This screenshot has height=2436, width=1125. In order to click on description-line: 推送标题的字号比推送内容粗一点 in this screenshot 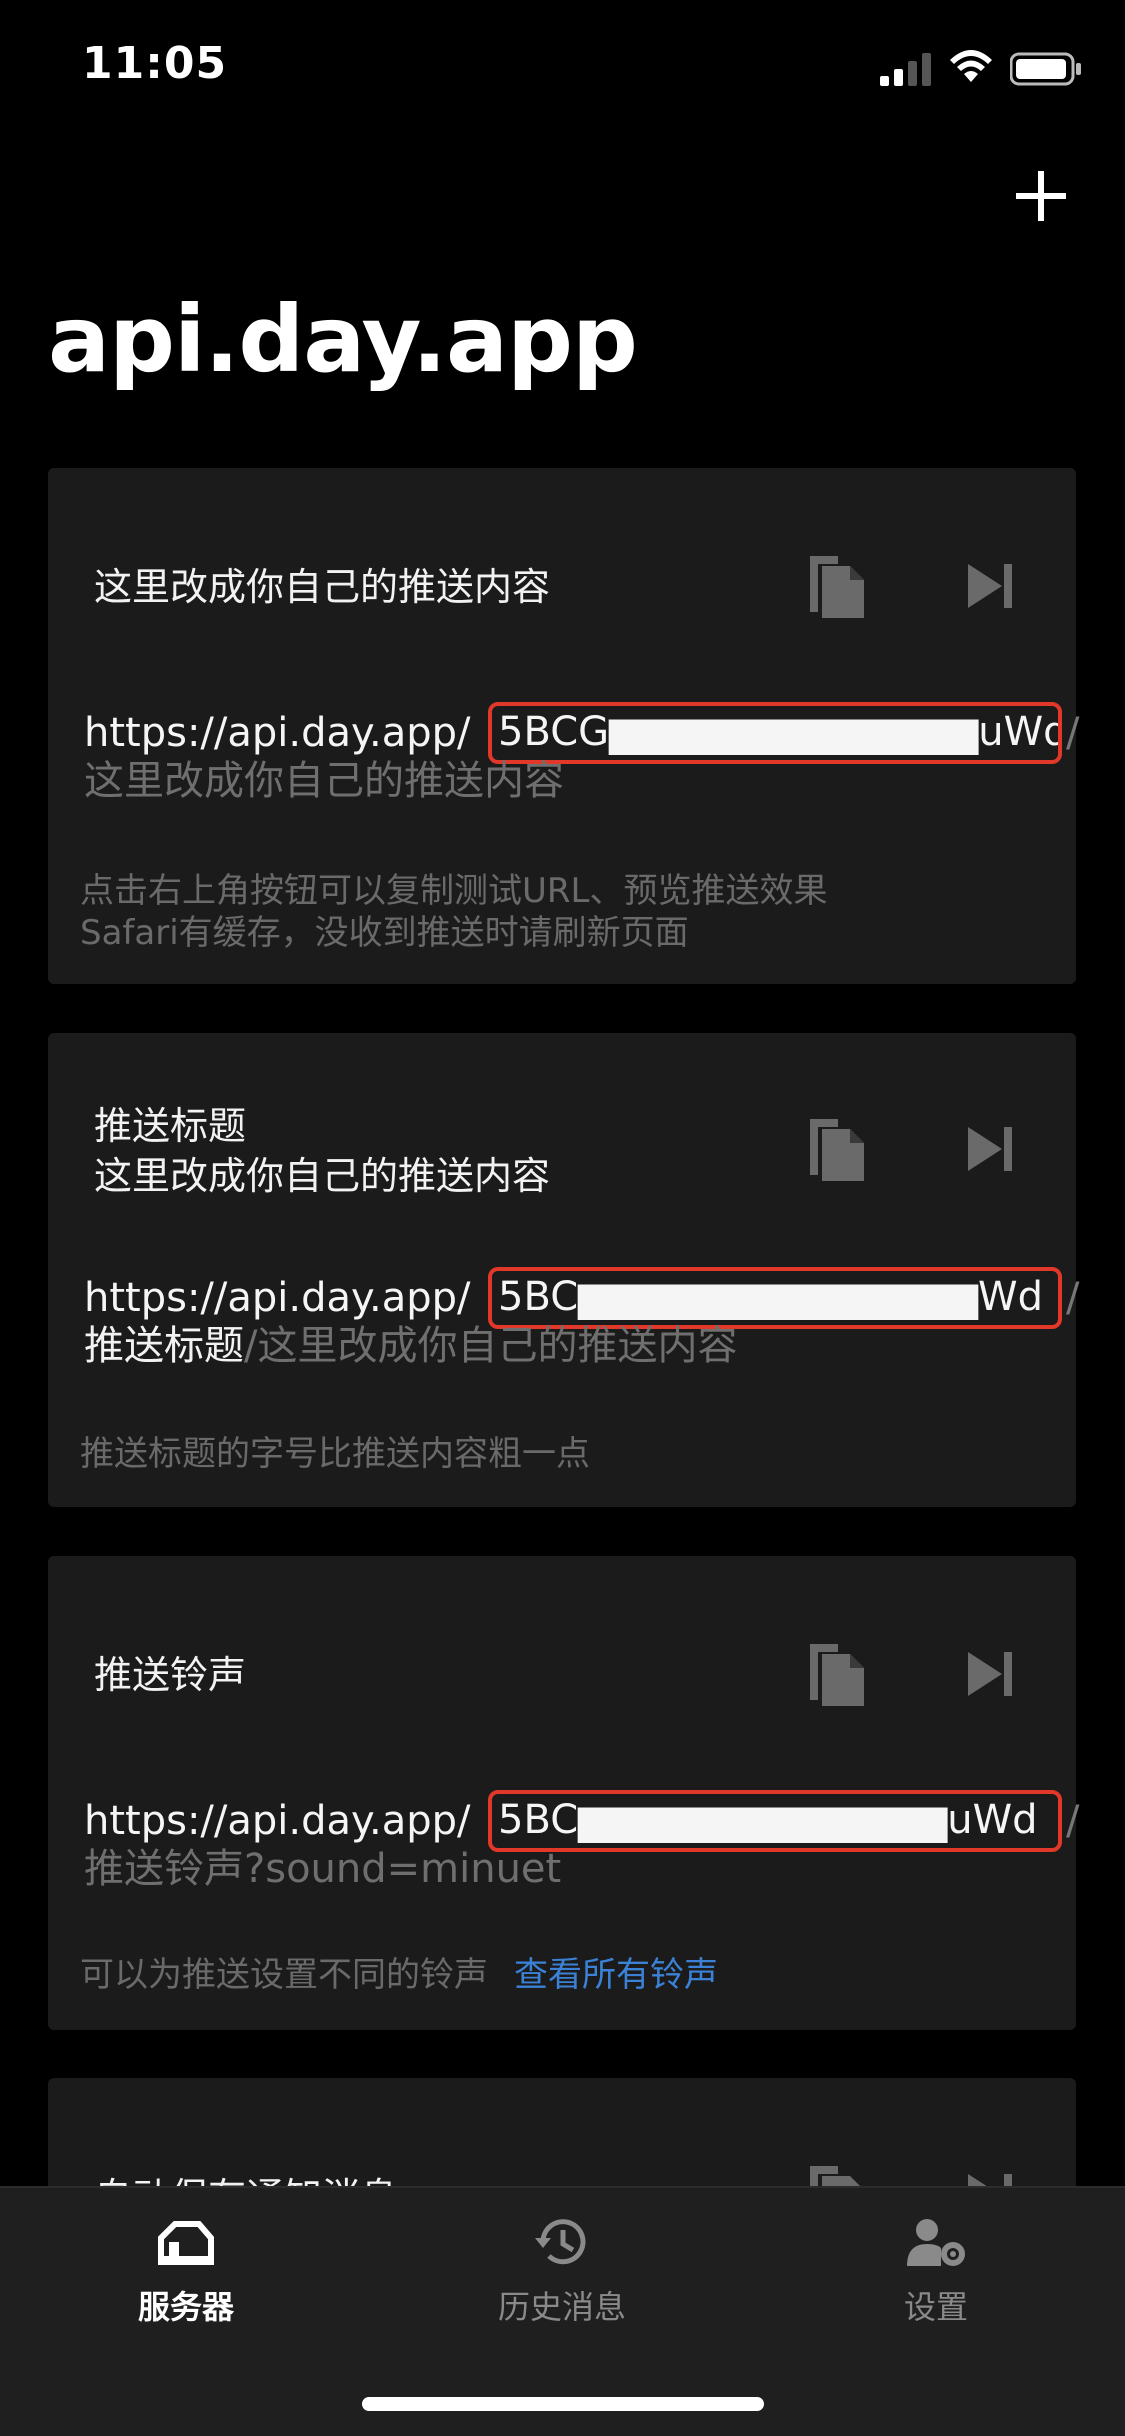, I will do `click(335, 1454)`.